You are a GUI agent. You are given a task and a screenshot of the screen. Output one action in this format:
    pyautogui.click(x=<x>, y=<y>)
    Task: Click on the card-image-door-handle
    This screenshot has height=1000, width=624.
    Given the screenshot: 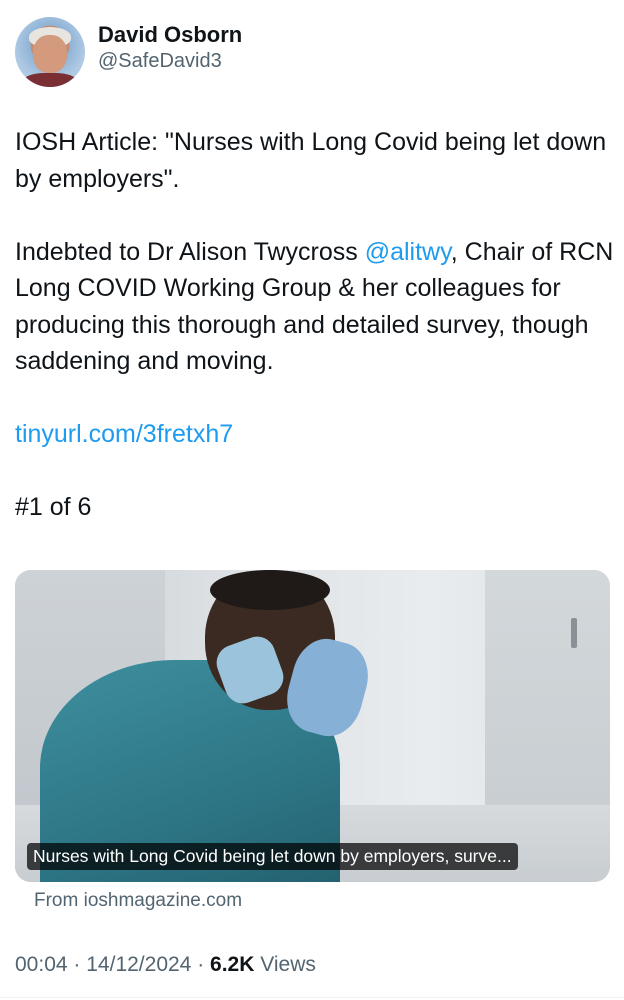 What is the action you would take?
    pyautogui.click(x=574, y=633)
    